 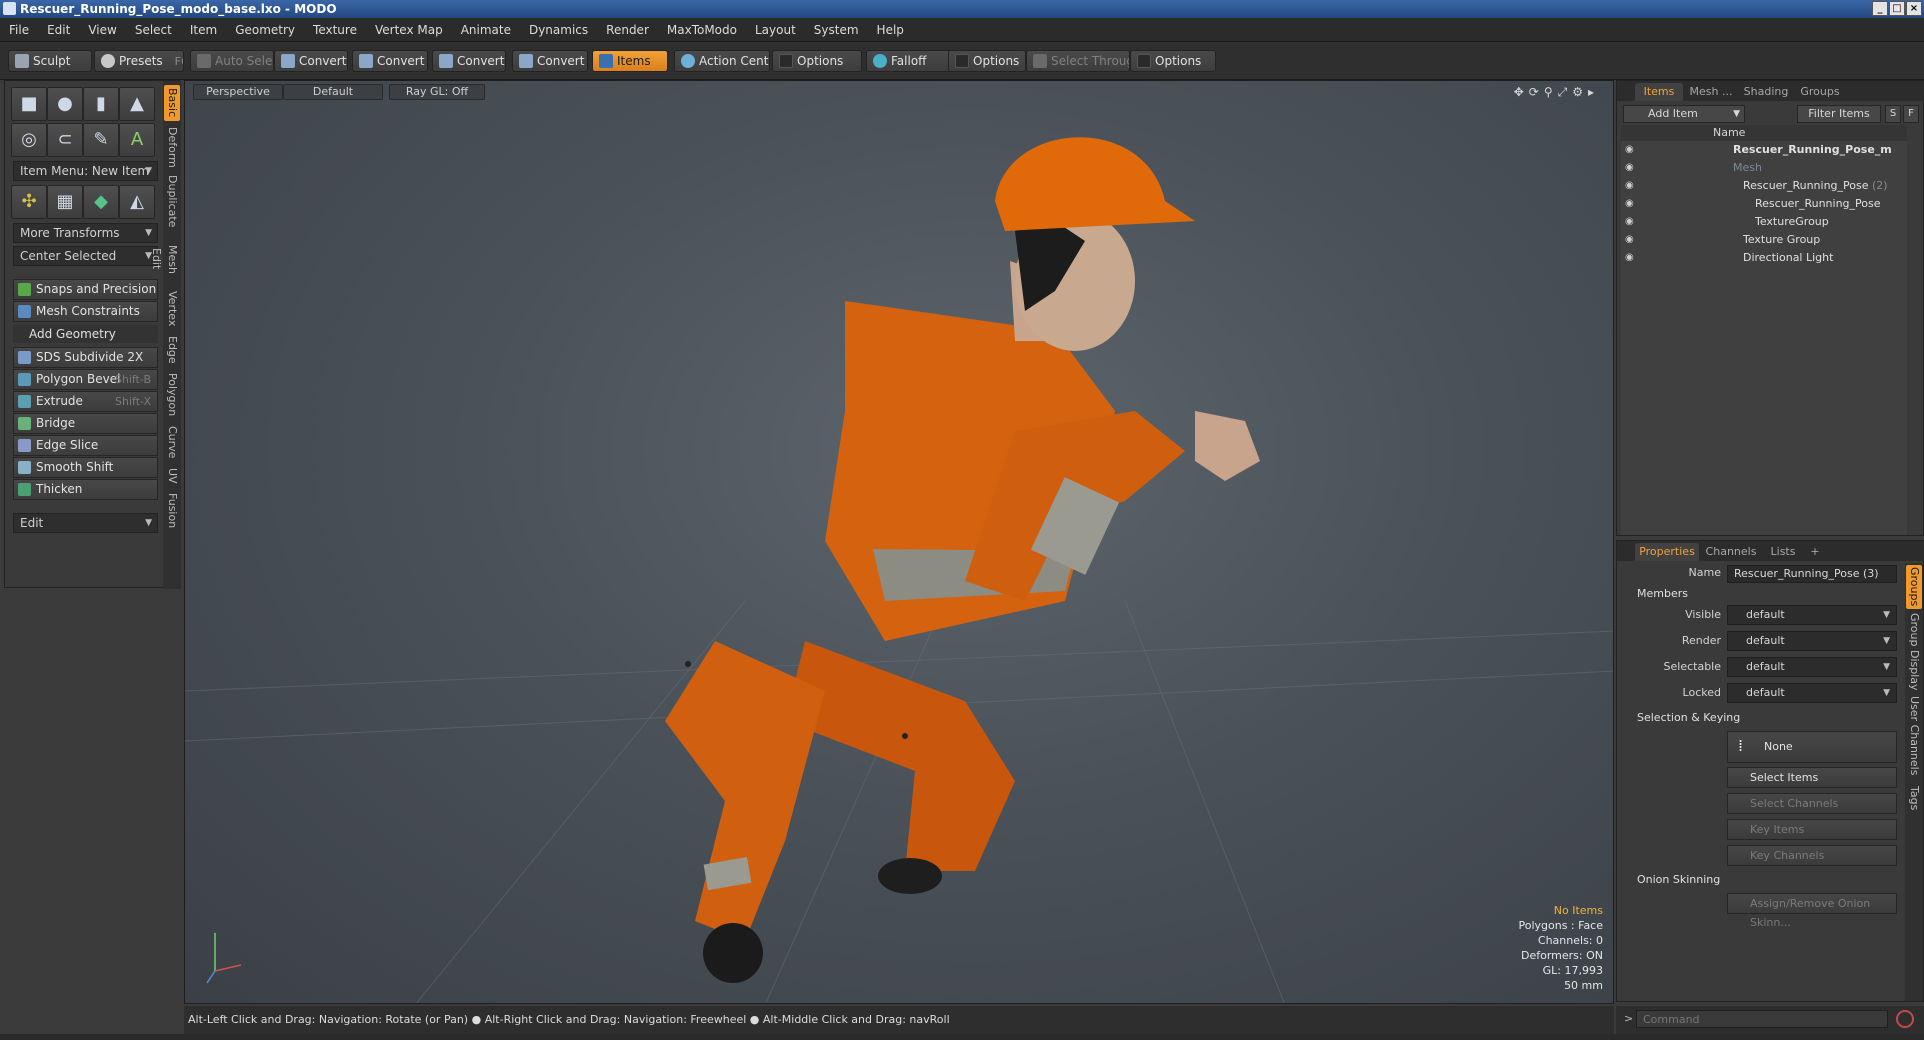 I want to click on menu-item: Item, so click(x=203, y=30).